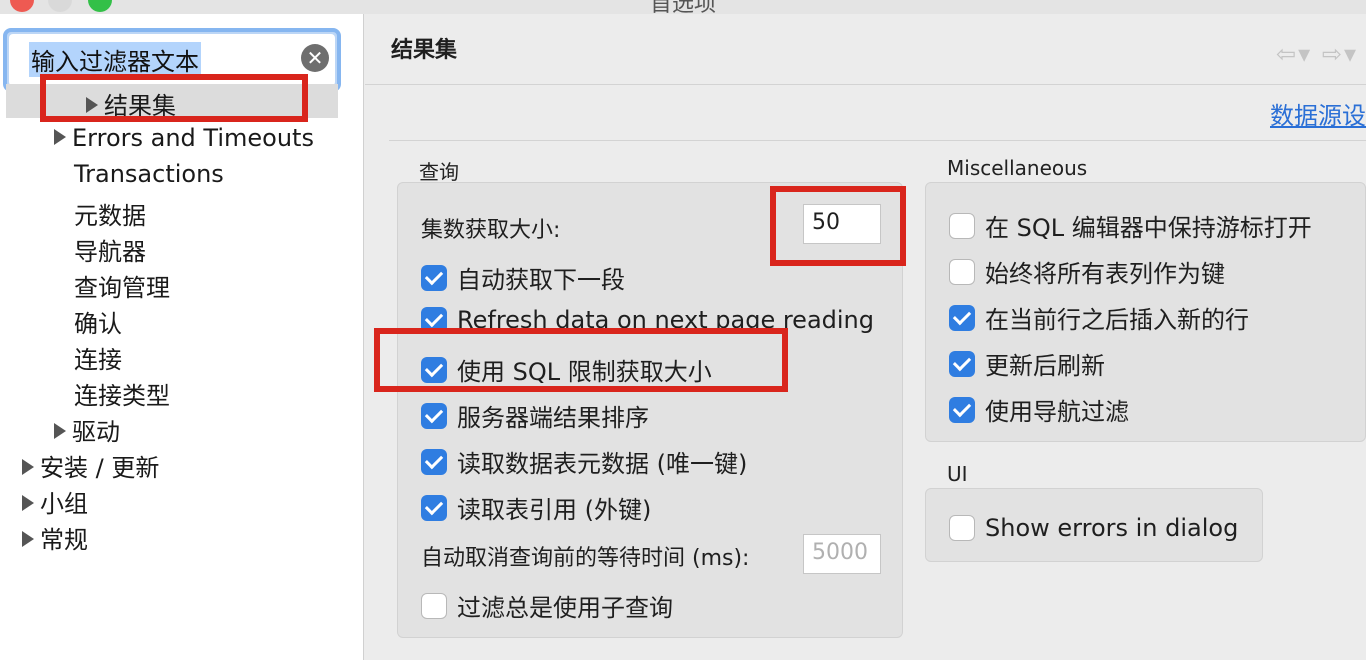  I want to click on tree-item-drivers: 驱动, so click(87, 429).